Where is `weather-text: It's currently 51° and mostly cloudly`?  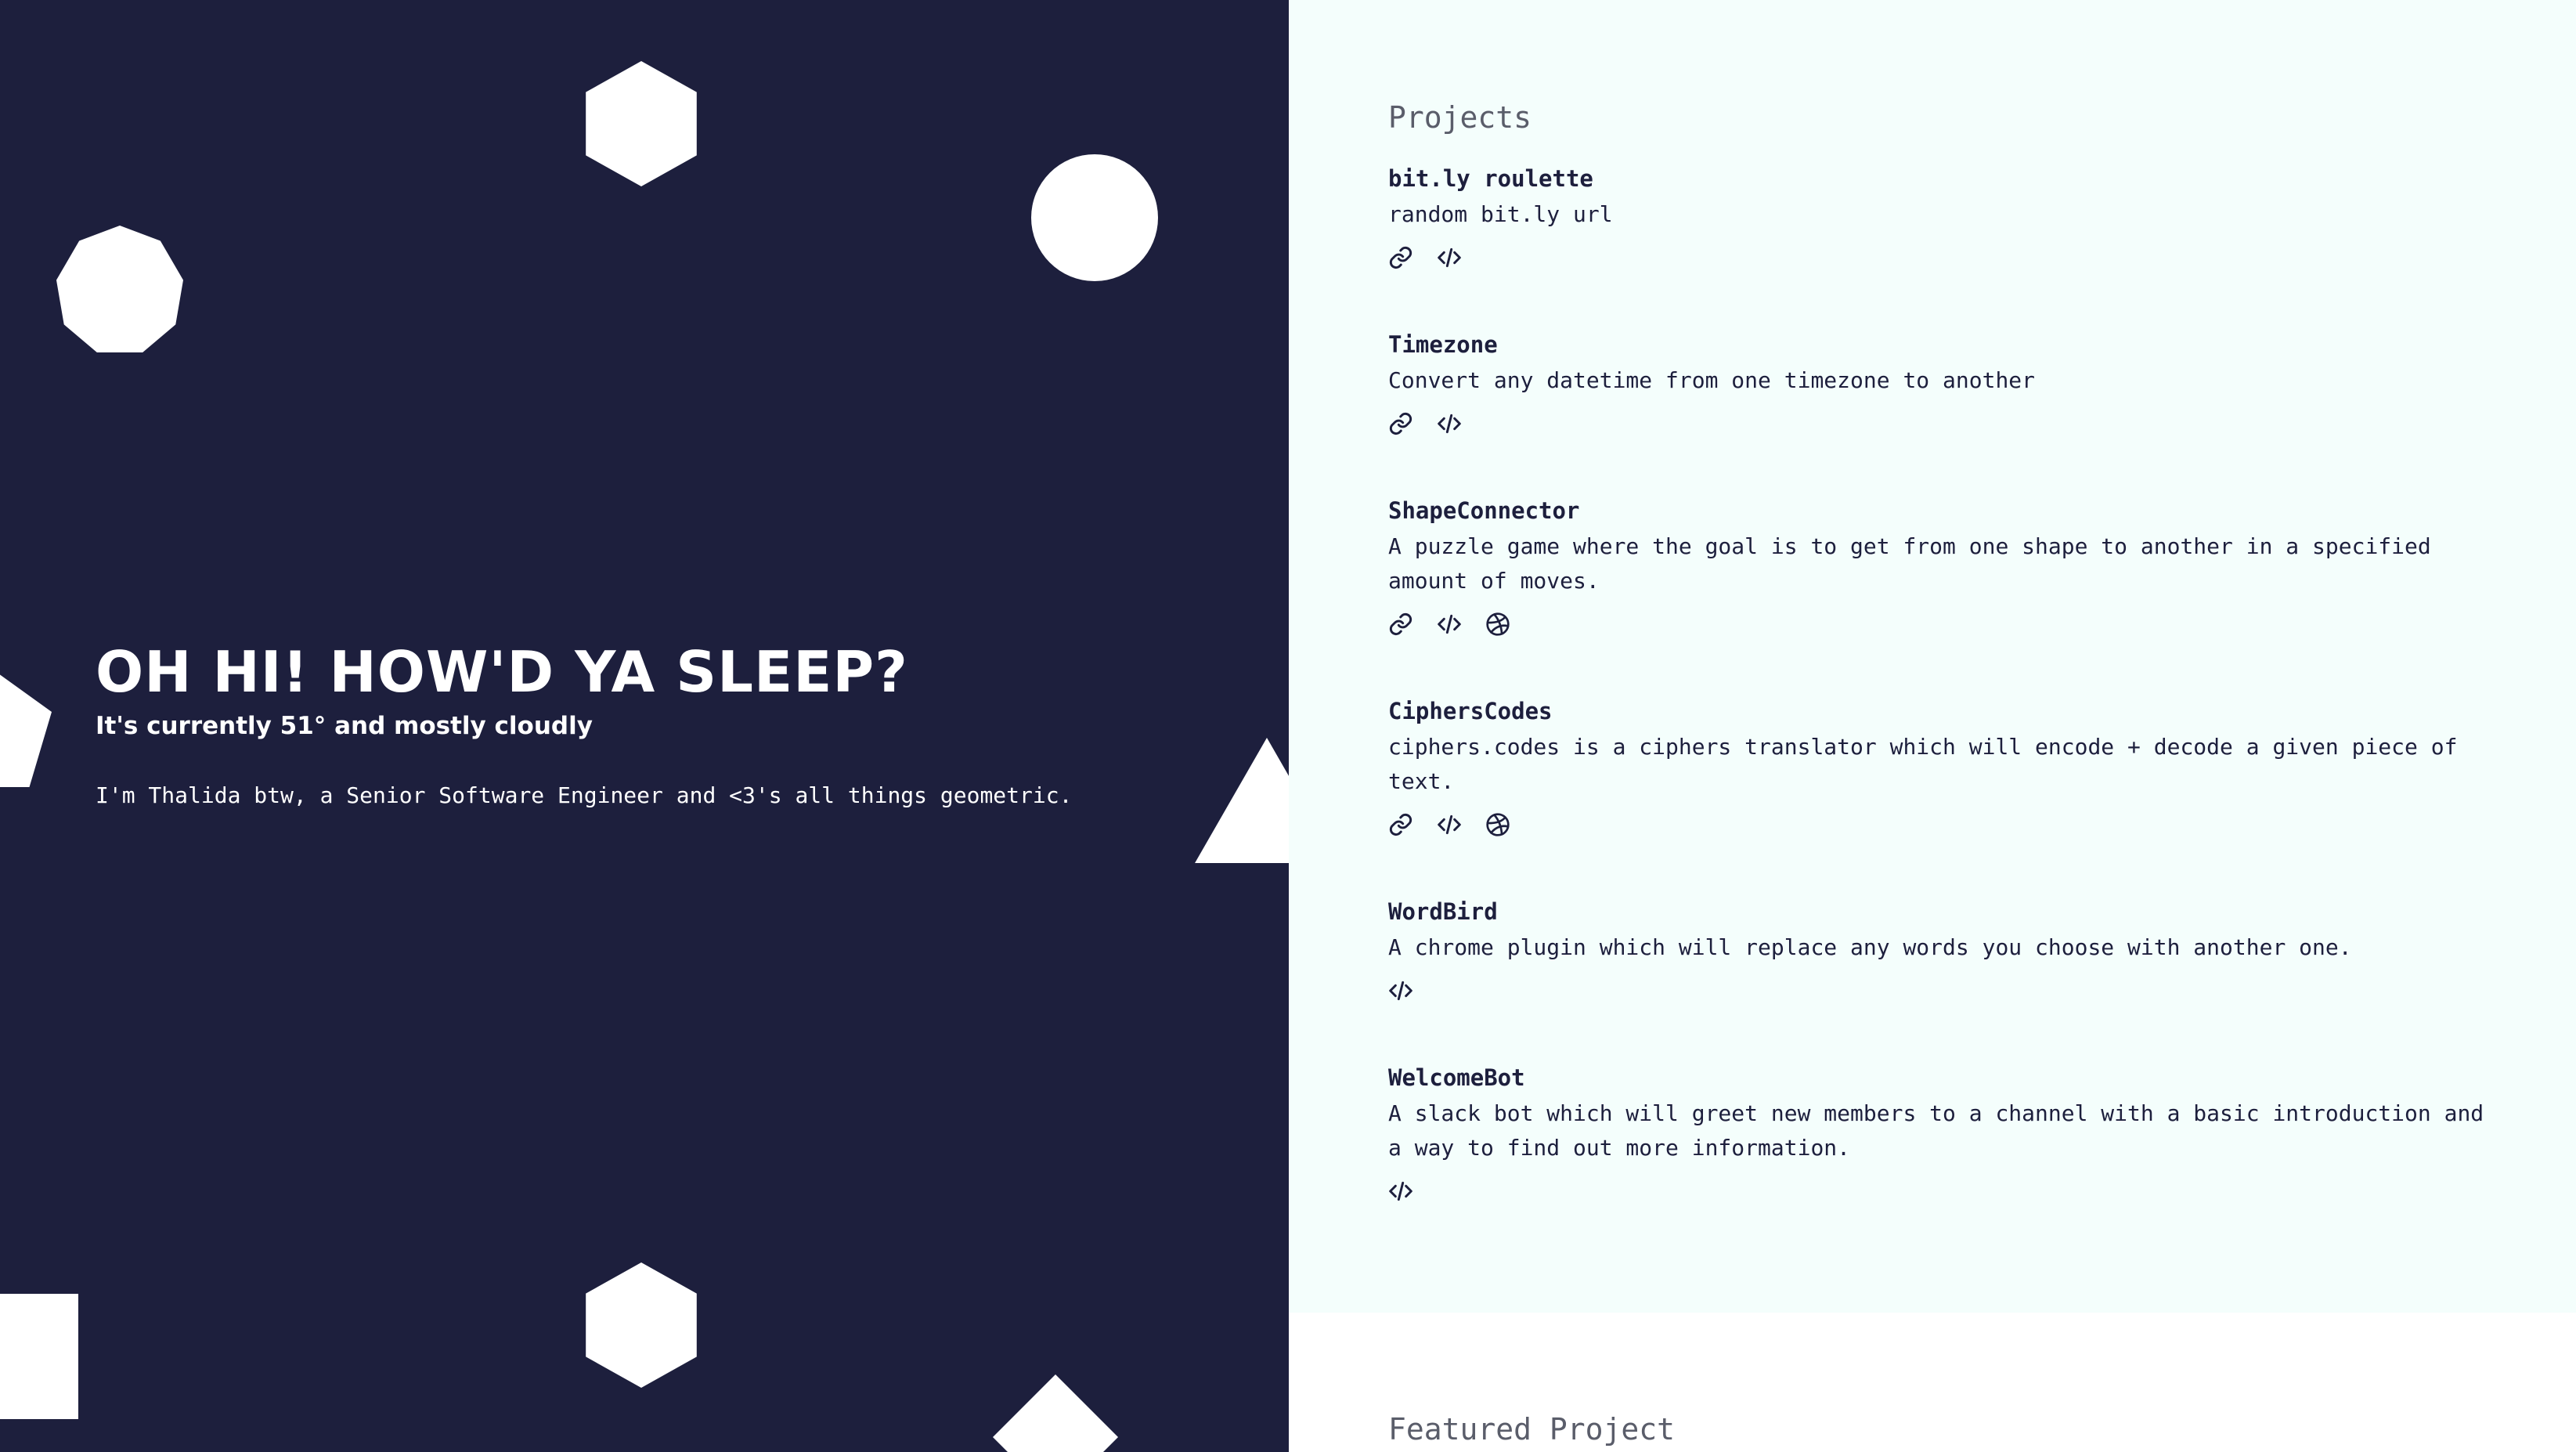 weather-text: It's currently 51° and mostly cloudly is located at coordinates (344, 726).